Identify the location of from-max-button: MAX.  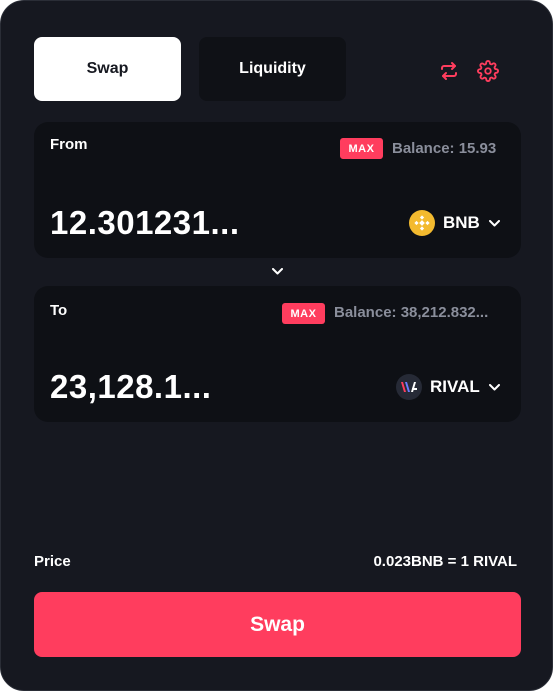
(361, 148).